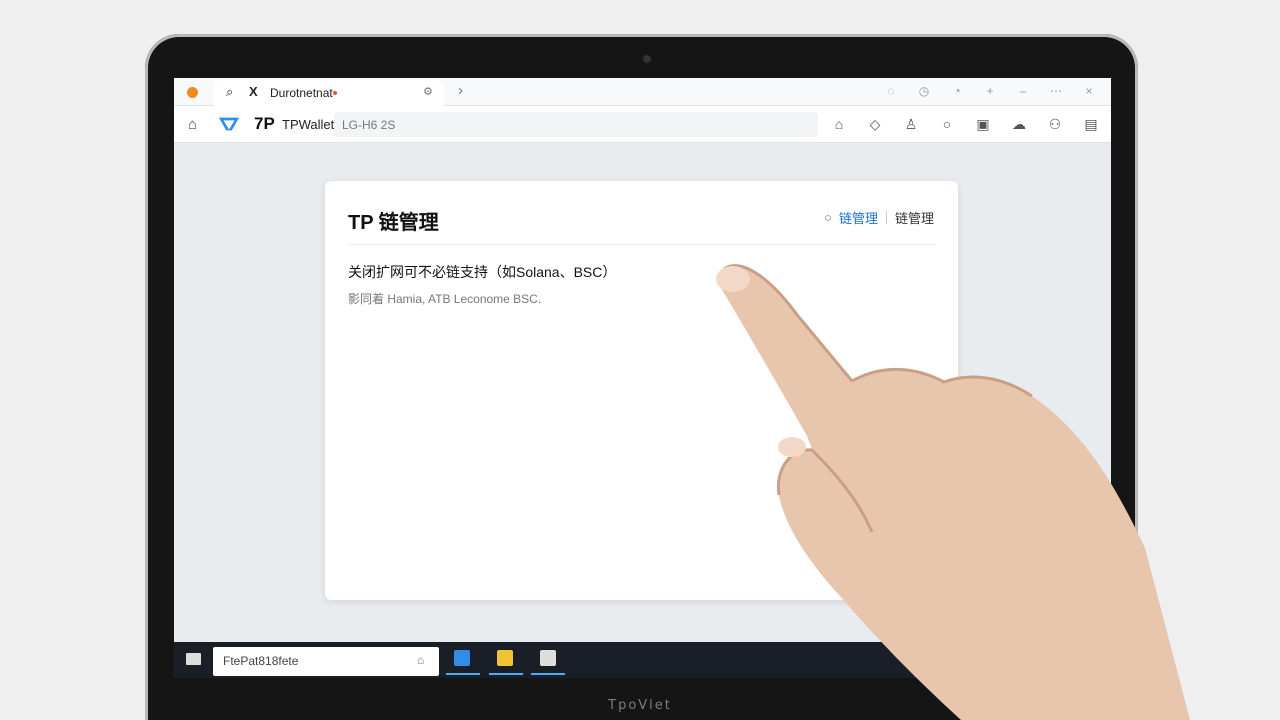  What do you see at coordinates (548, 658) in the screenshot?
I see `browser-app-icon` at bounding box center [548, 658].